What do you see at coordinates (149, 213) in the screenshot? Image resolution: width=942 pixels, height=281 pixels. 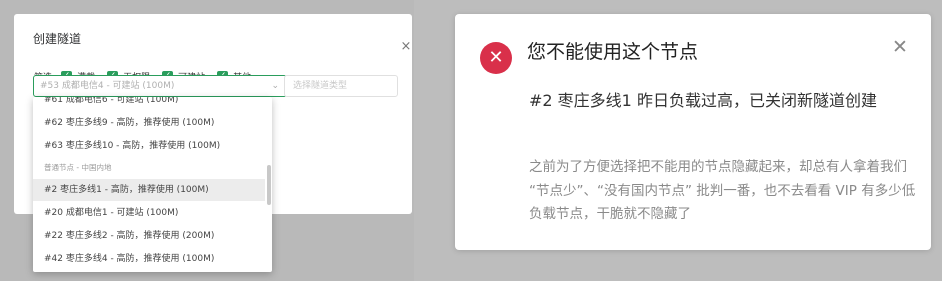 I see `dropdown-item: #20 成都电信1 - 可建站 (100M)` at bounding box center [149, 213].